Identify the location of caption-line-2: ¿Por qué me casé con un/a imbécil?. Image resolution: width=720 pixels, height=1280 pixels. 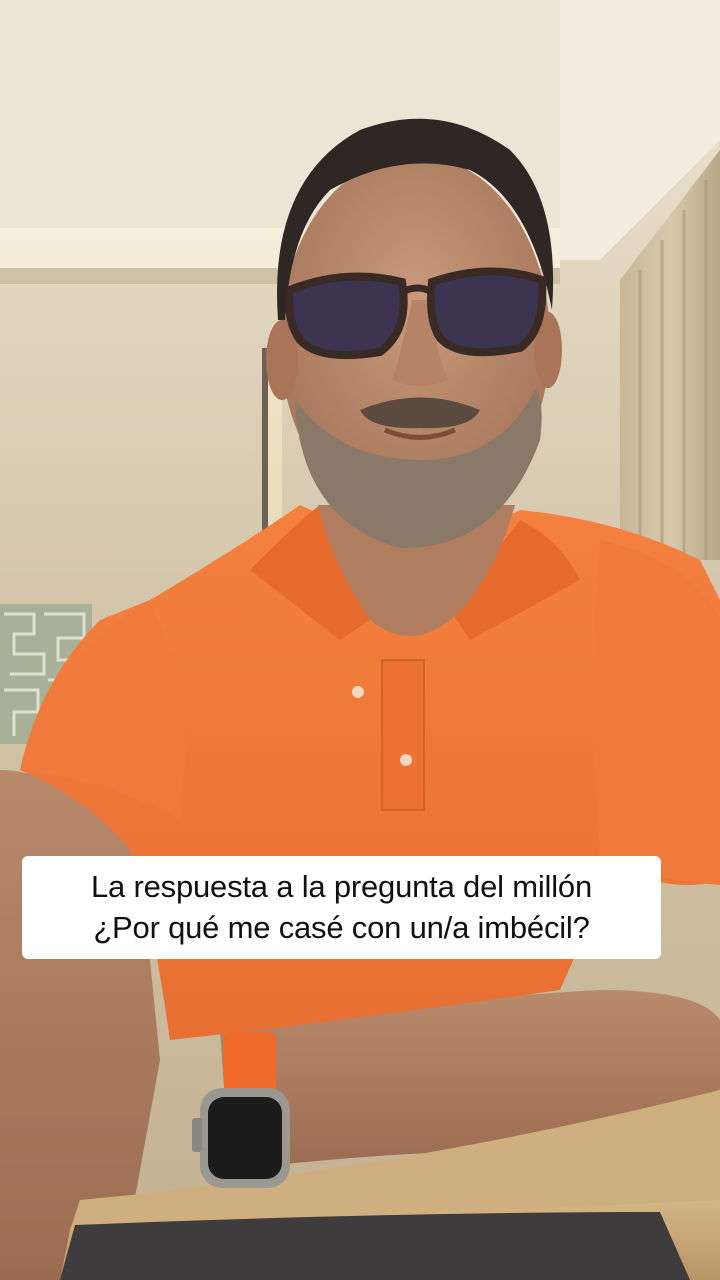
(341, 927).